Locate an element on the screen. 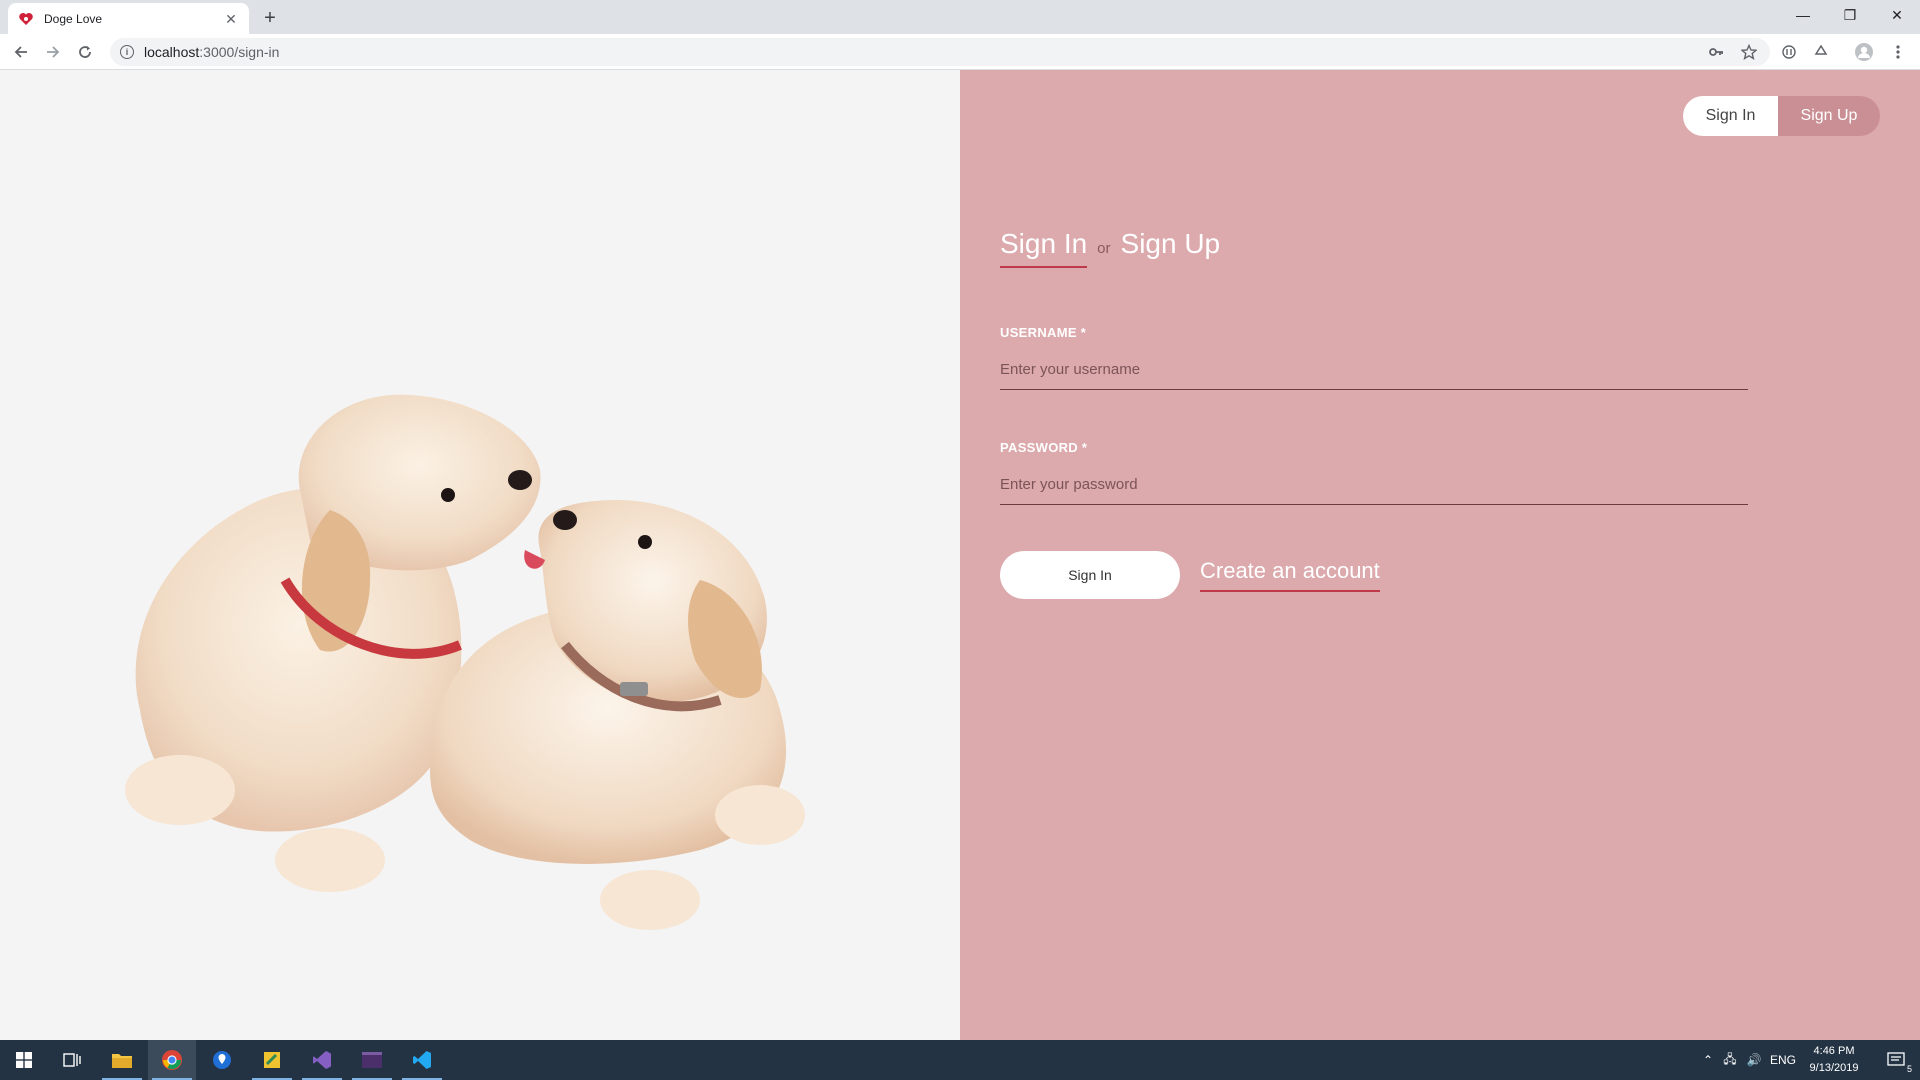 This screenshot has width=1920, height=1080. back-arrow-icon is located at coordinates (20, 52).